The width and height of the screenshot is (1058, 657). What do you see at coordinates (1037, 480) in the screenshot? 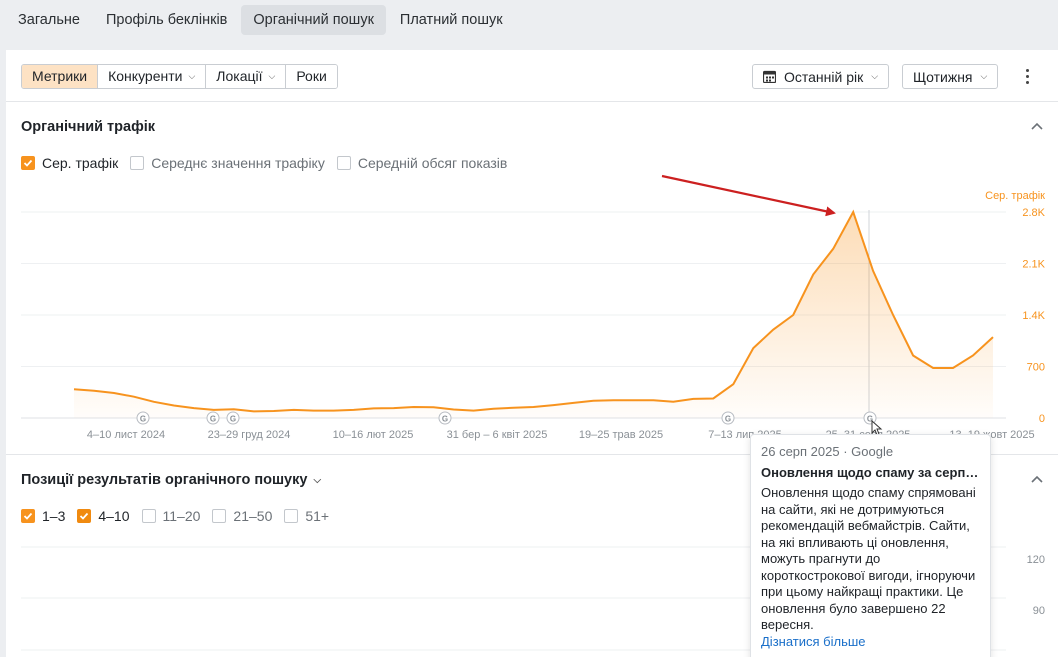
I see `chevron-up-icon` at bounding box center [1037, 480].